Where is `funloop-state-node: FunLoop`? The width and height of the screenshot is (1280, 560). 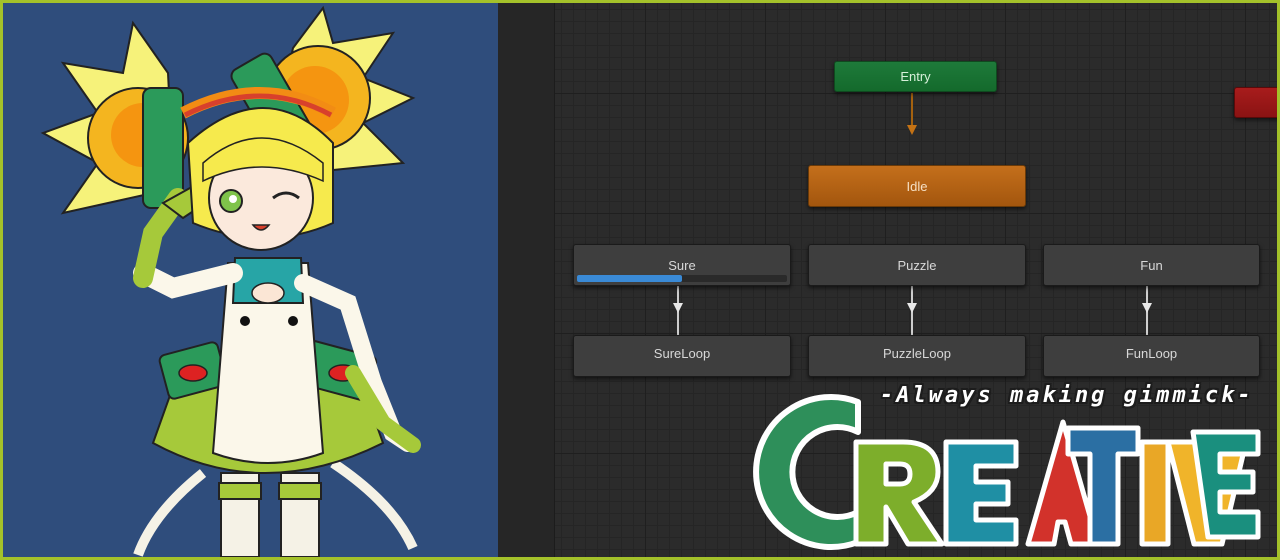 funloop-state-node: FunLoop is located at coordinates (1151, 356).